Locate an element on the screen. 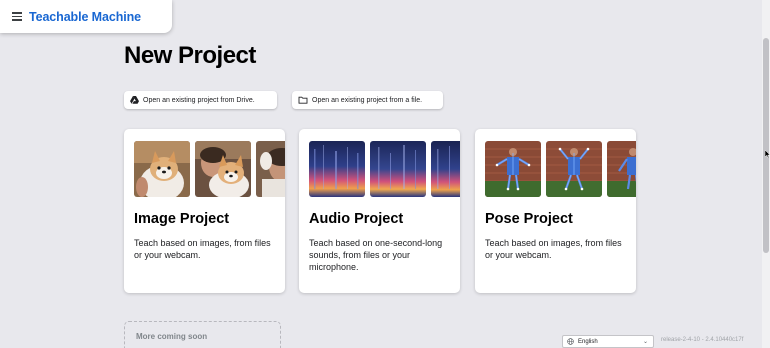  hamburger-menu-icon is located at coordinates (17, 17).